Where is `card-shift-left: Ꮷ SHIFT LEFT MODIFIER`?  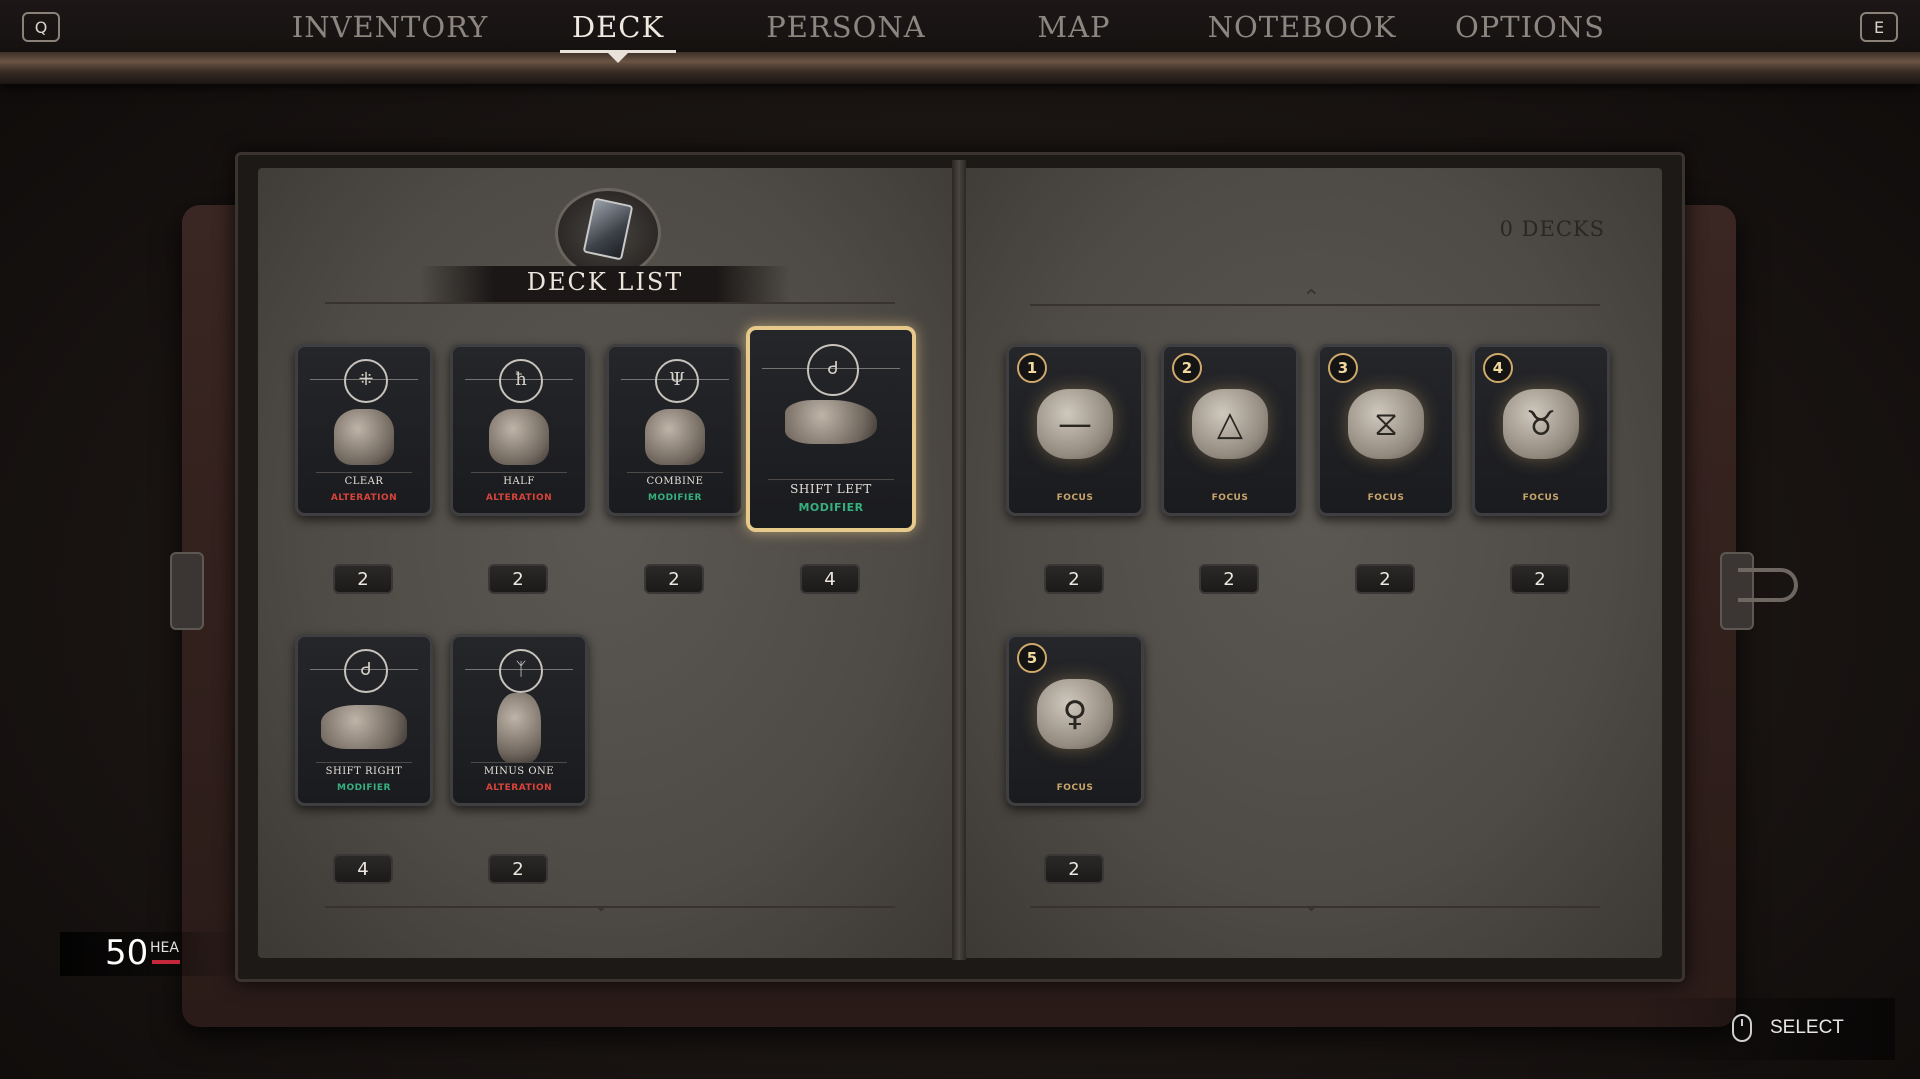 card-shift-left: Ꮷ SHIFT LEFT MODIFIER is located at coordinates (831, 429).